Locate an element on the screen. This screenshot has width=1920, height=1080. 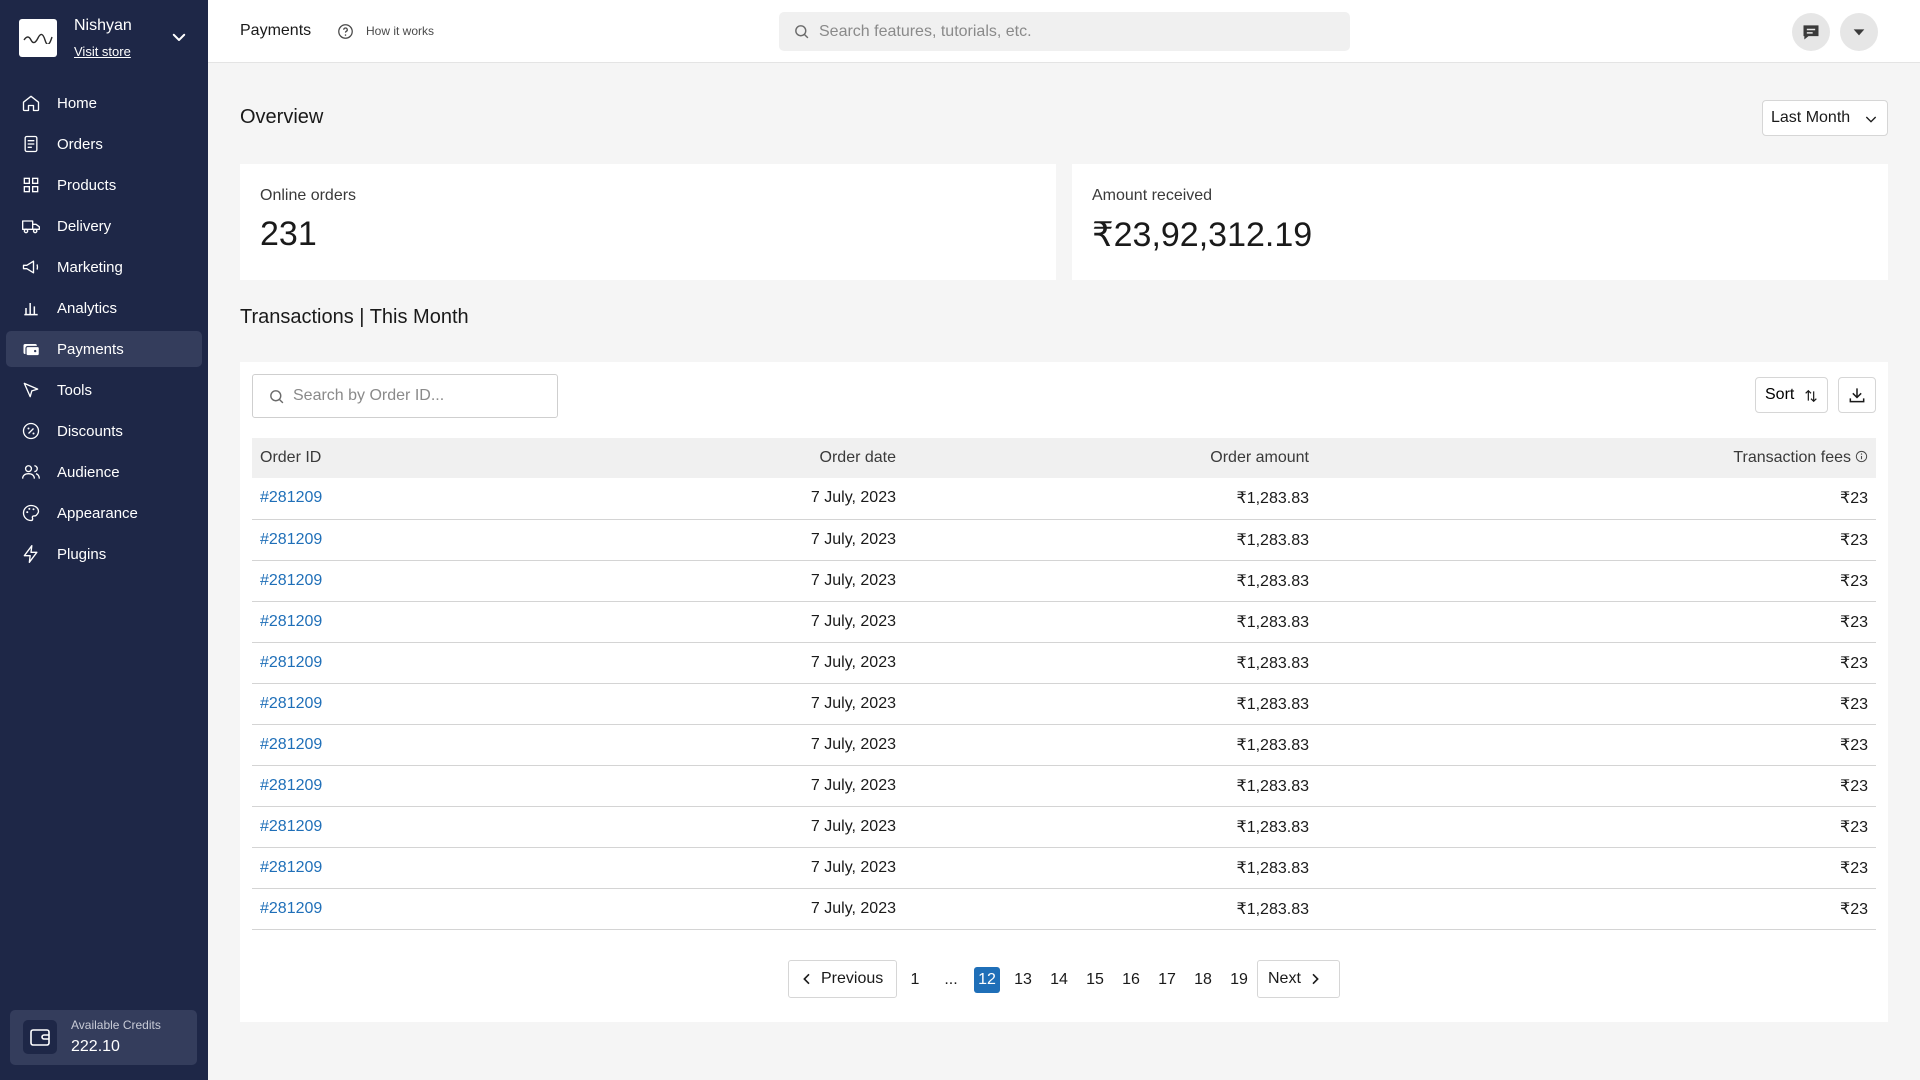
sidebar-item-label: Home is located at coordinates (77, 103).